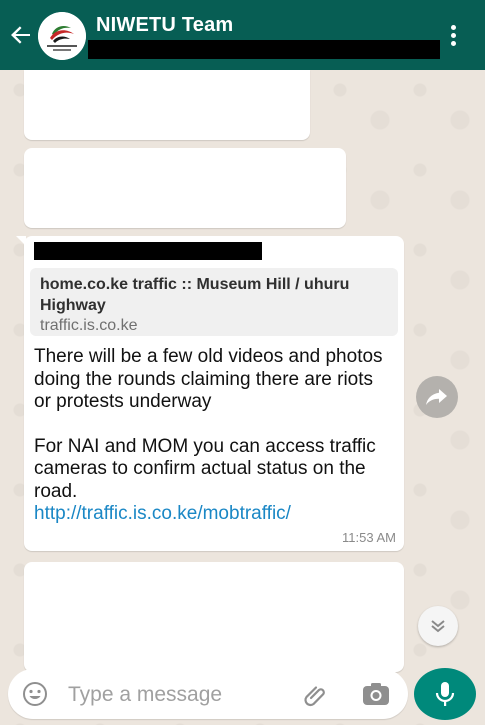 The width and height of the screenshot is (485, 725). I want to click on microphone-icon, so click(445, 694).